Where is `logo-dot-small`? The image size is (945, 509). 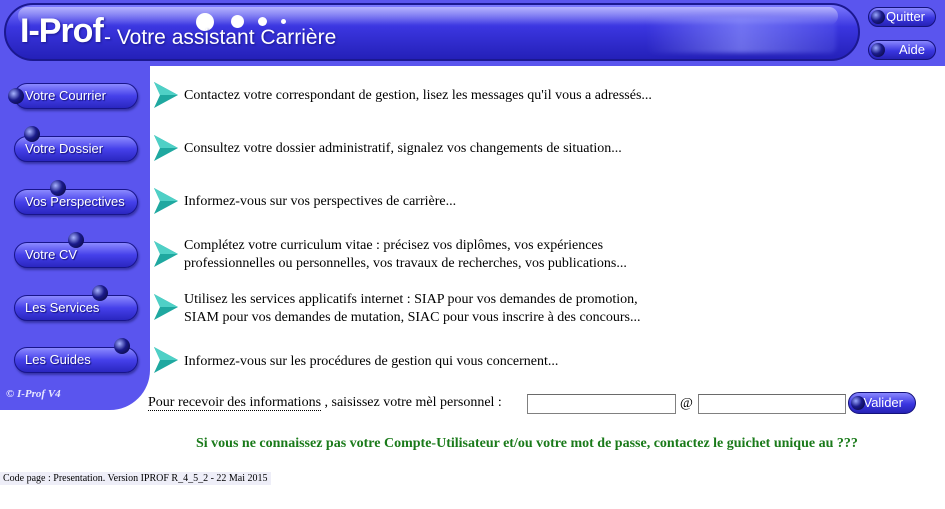 logo-dot-small is located at coordinates (262, 21).